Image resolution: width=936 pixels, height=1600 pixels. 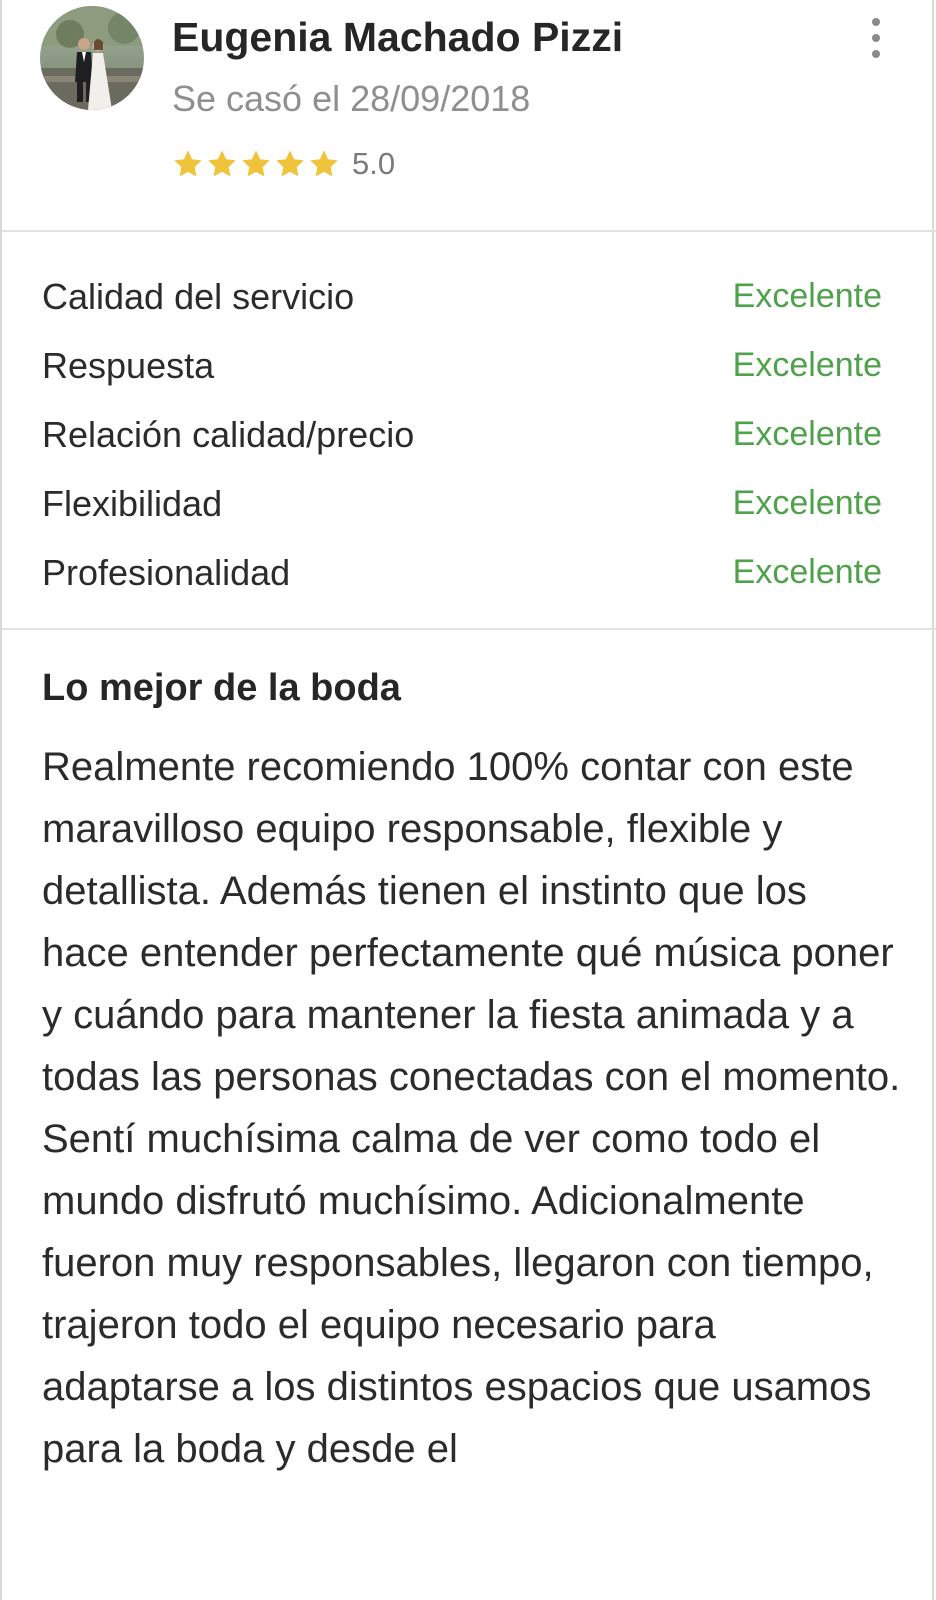 What do you see at coordinates (221, 688) in the screenshot?
I see `review-section-title: Lo mejor de la boda` at bounding box center [221, 688].